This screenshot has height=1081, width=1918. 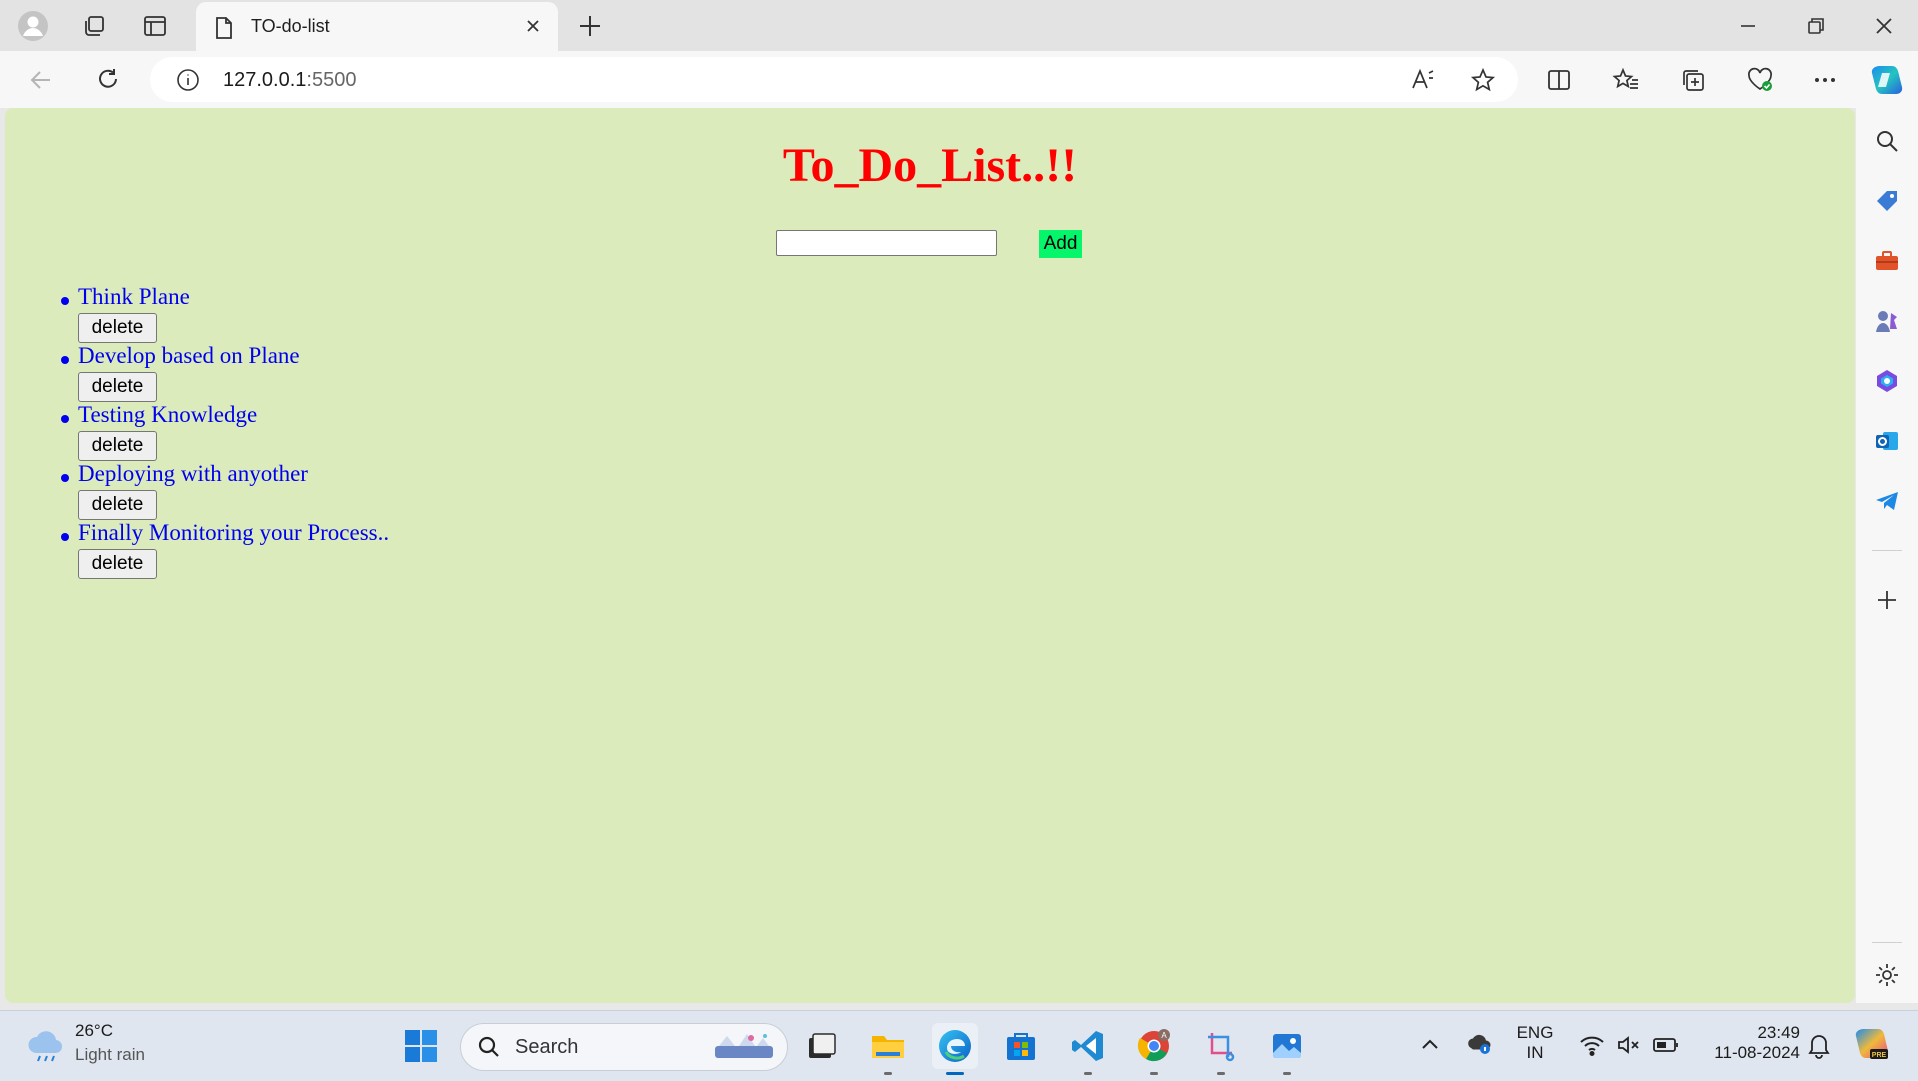 I want to click on more-icon, so click(x=1825, y=80).